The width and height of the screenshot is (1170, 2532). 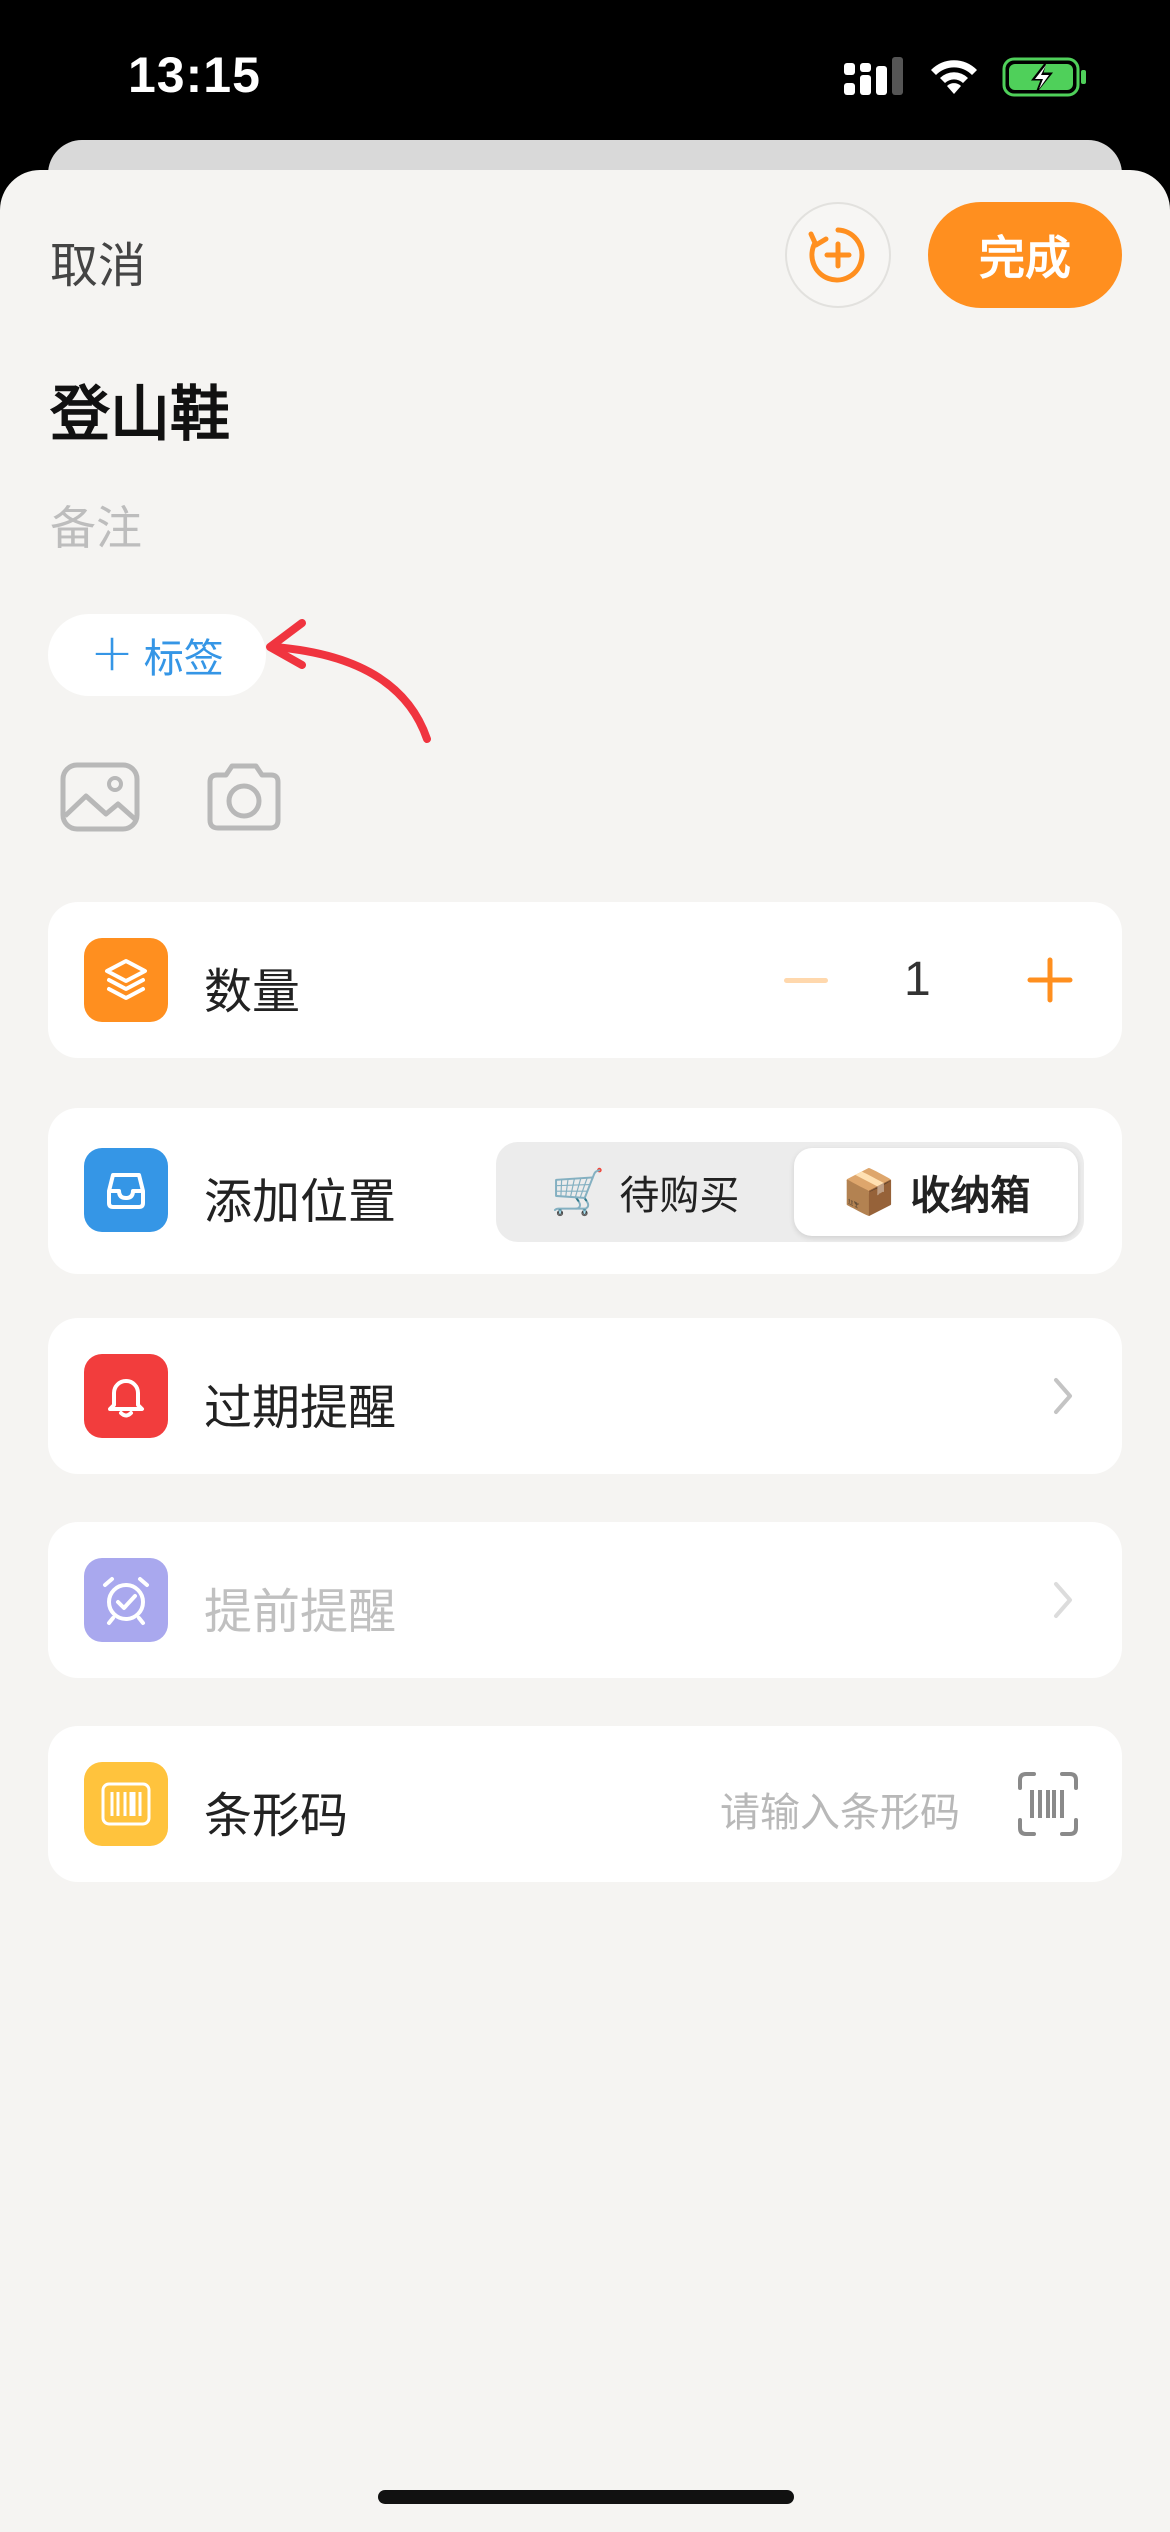 I want to click on barcode-icon-tile, so click(x=126, y=1804).